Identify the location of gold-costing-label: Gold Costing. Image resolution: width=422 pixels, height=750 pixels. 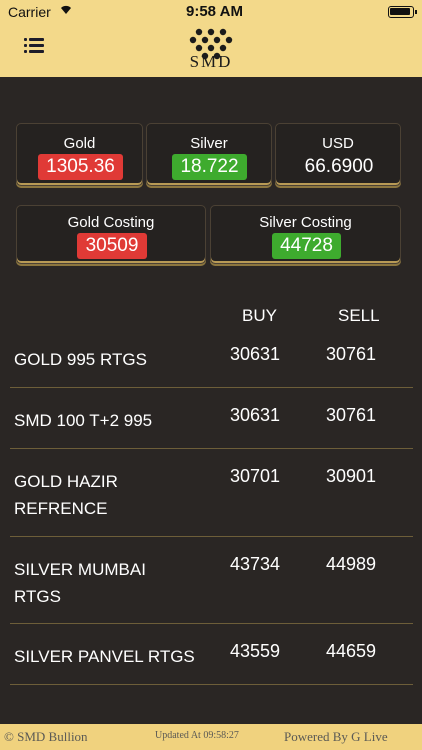
(111, 222).